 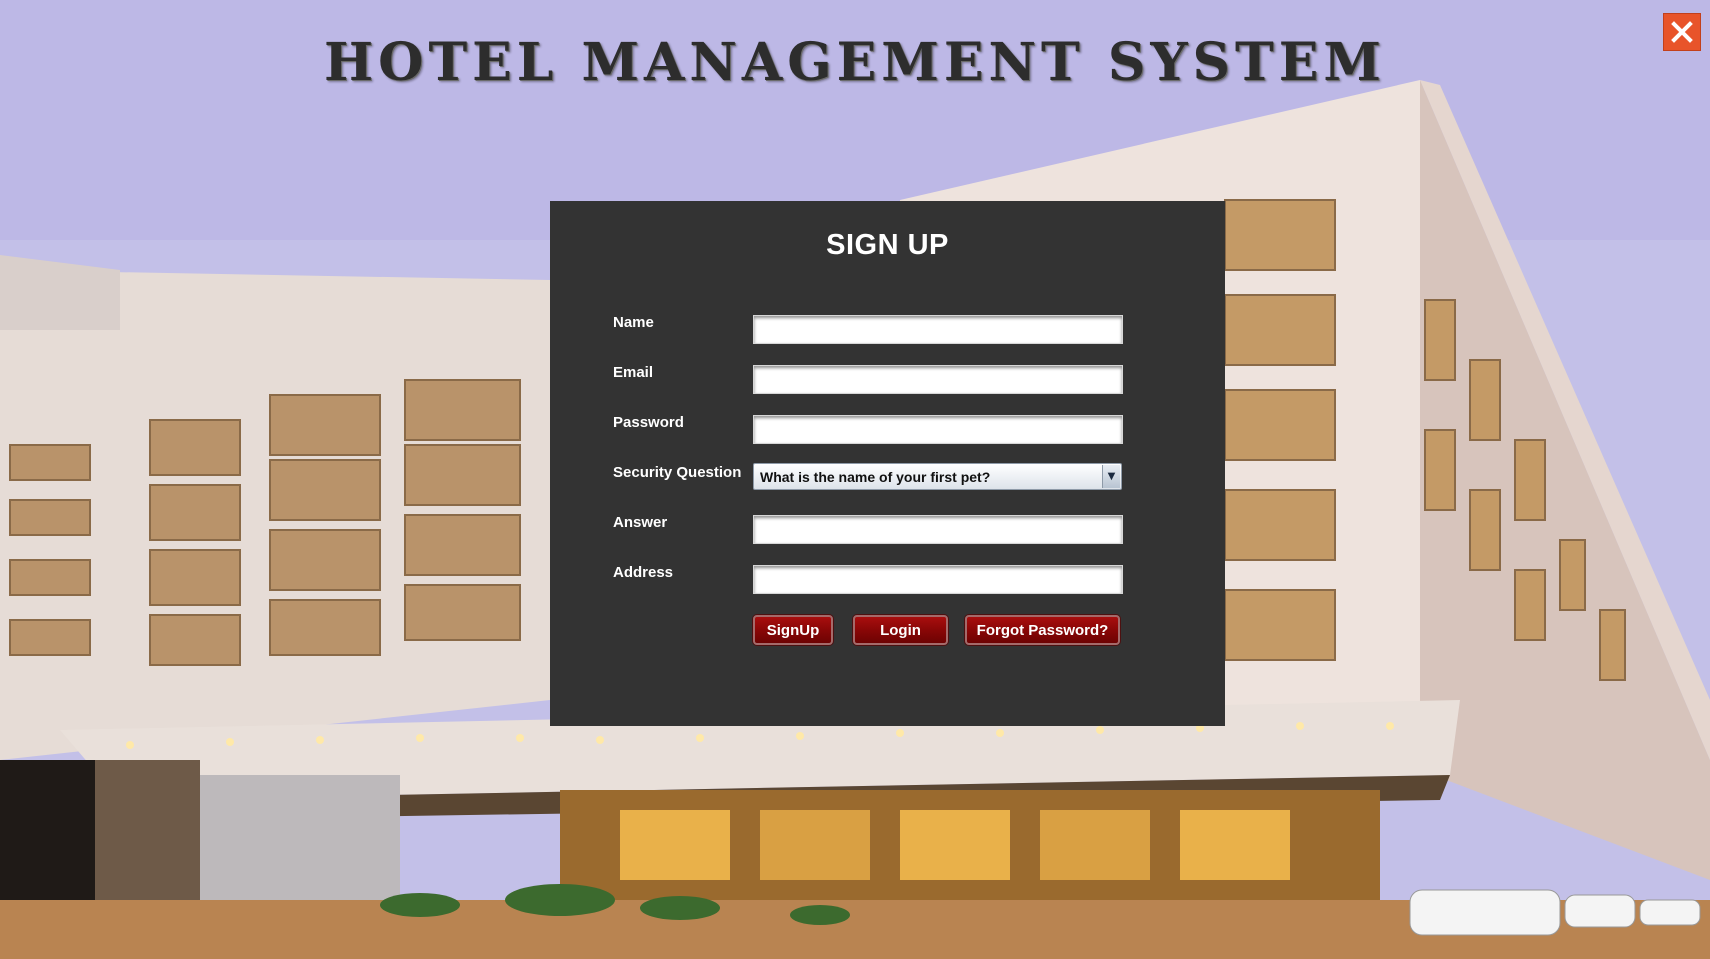 What do you see at coordinates (793, 630) in the screenshot?
I see `signup-button: SignUp` at bounding box center [793, 630].